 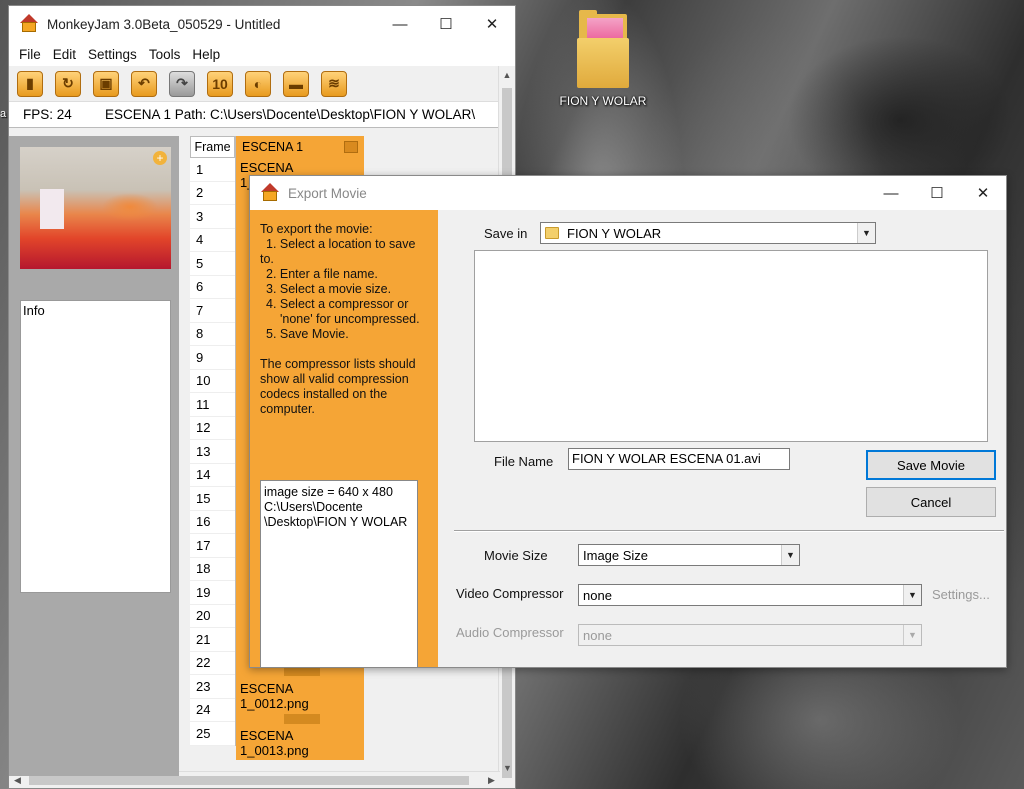 I want to click on audio-compressor-dropdown: none ▼, so click(x=750, y=635).